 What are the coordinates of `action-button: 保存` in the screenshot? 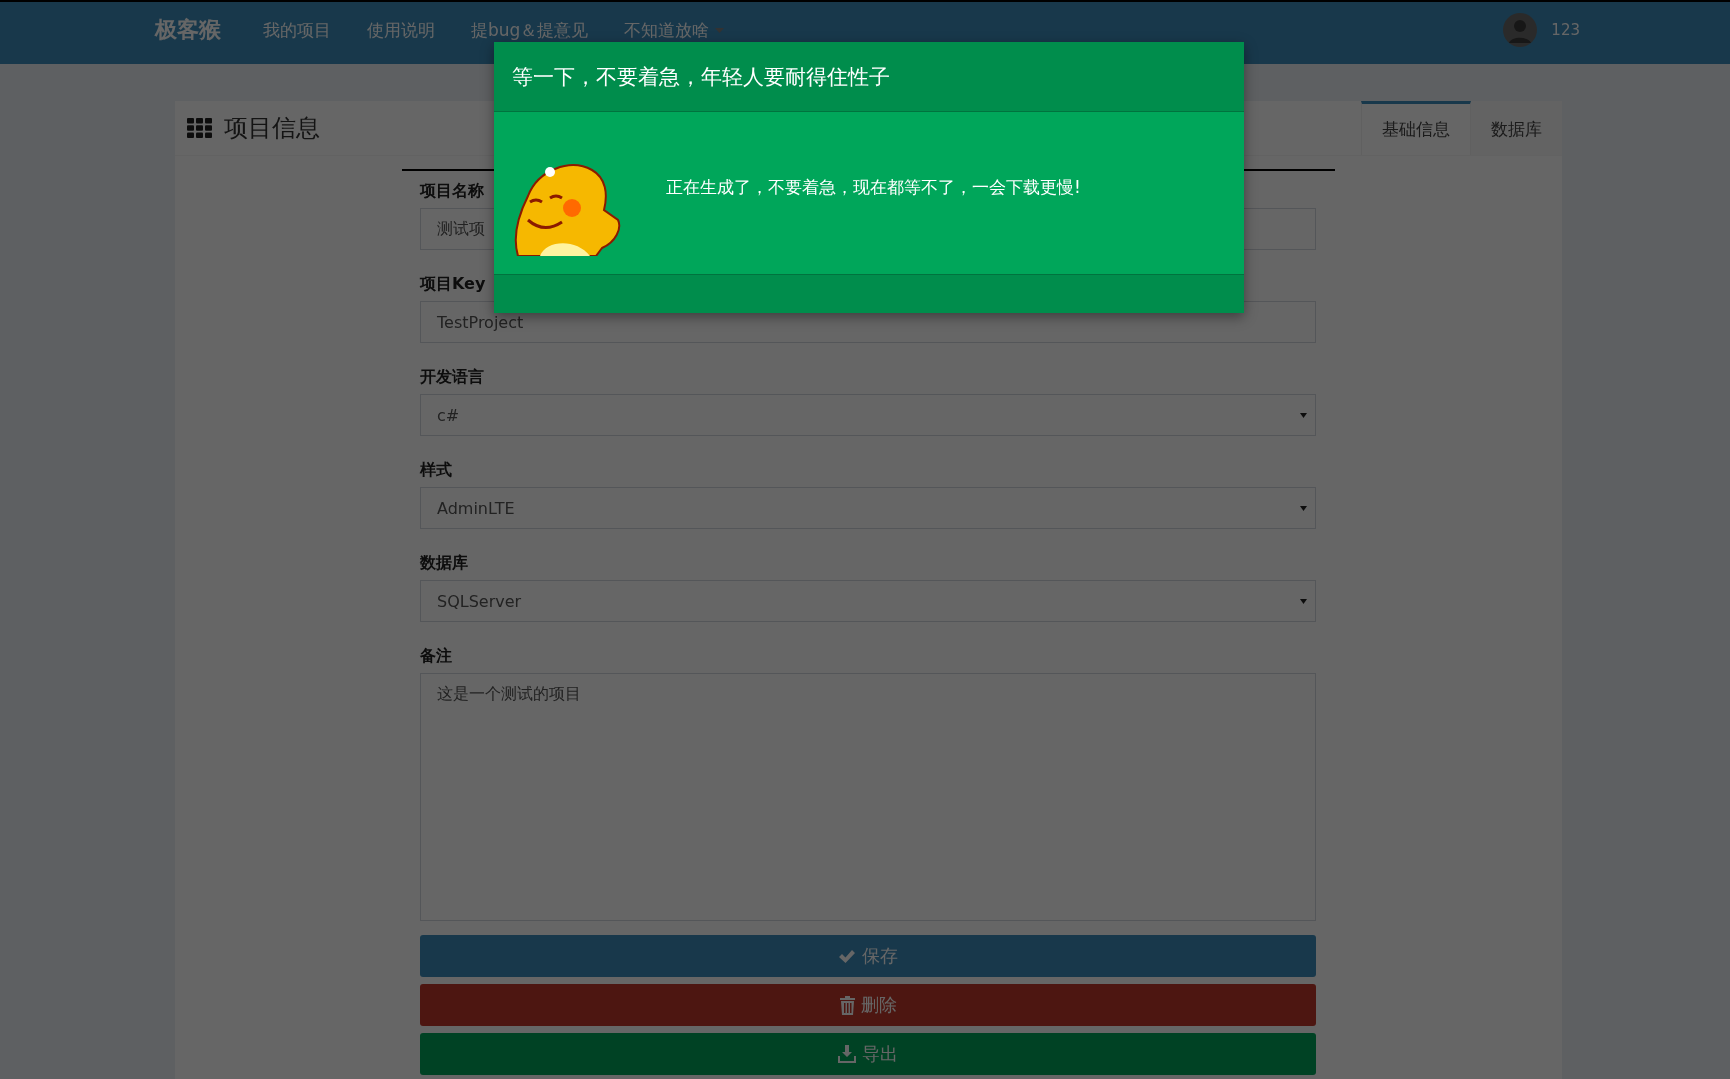 It's located at (868, 956).